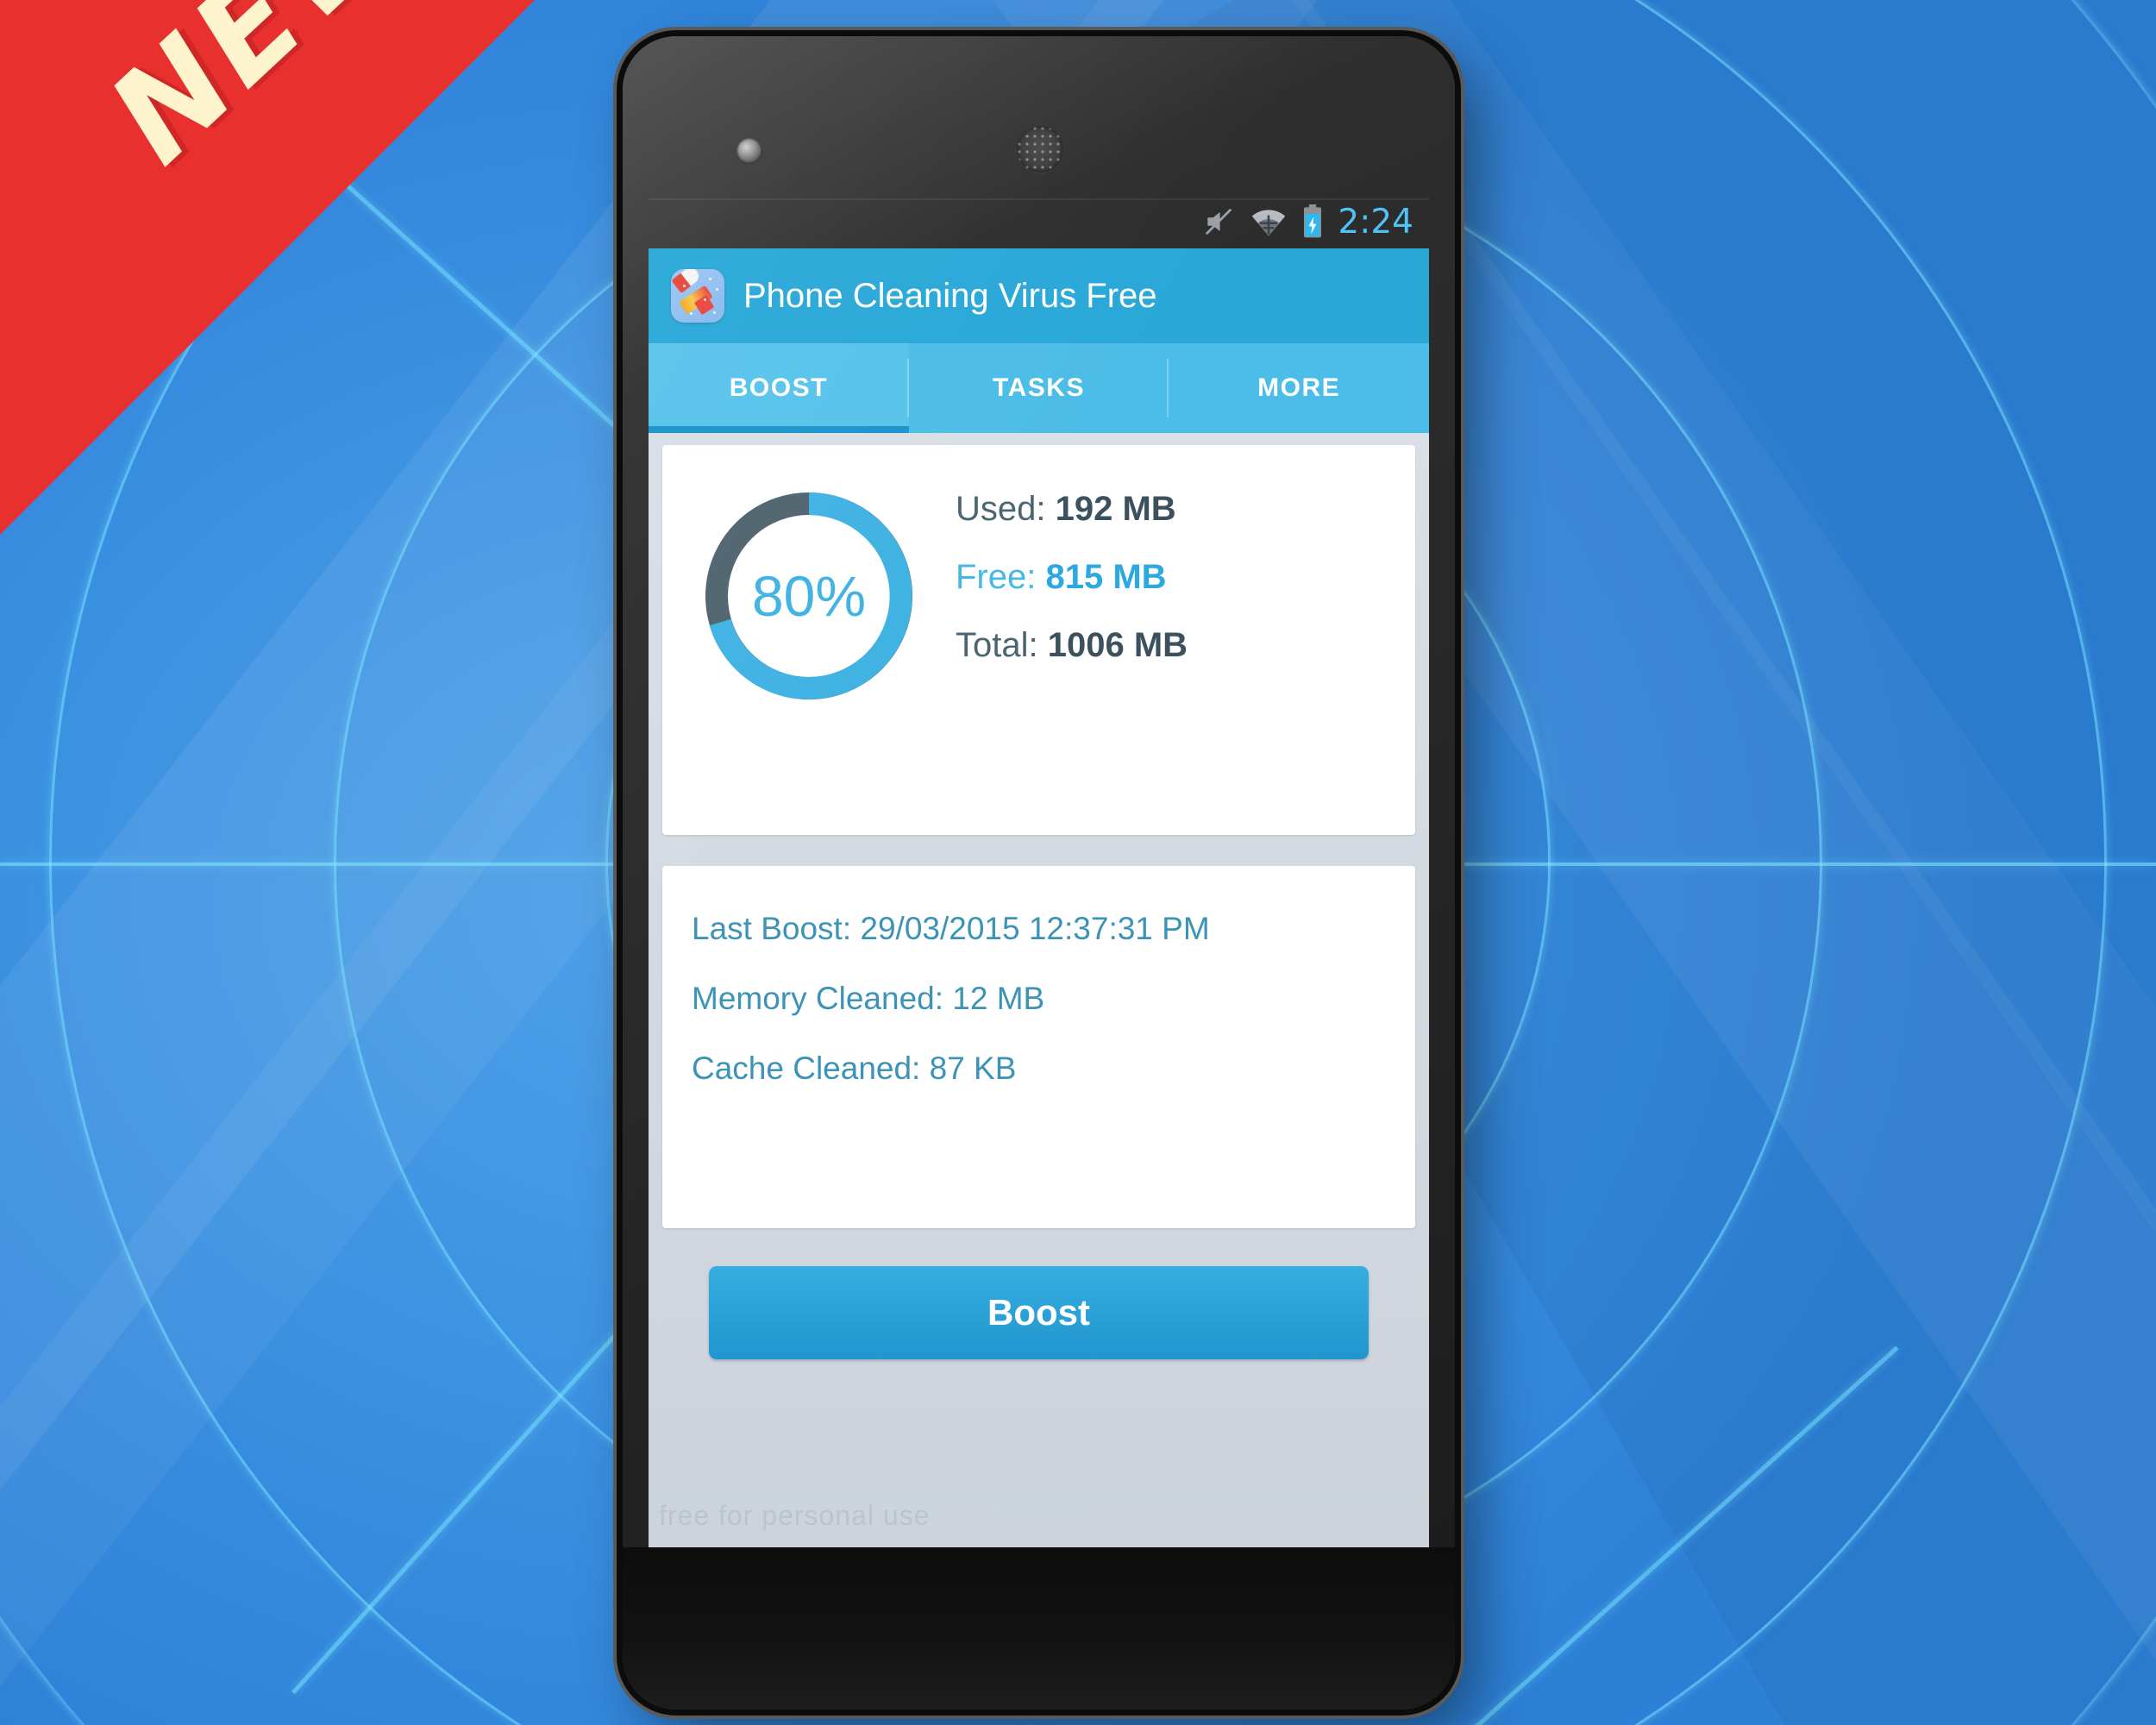  I want to click on tab-tasks: TASKS, so click(1039, 388).